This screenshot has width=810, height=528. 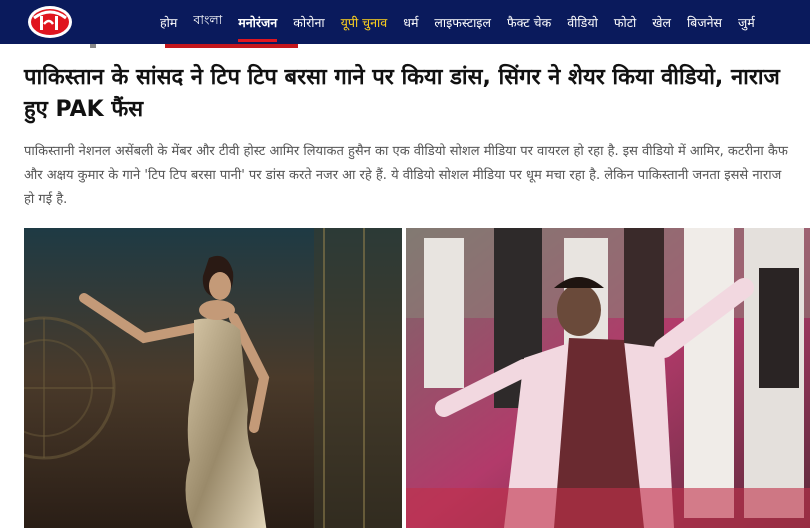 I want to click on aajtak-logo-icon, so click(x=50, y=22).